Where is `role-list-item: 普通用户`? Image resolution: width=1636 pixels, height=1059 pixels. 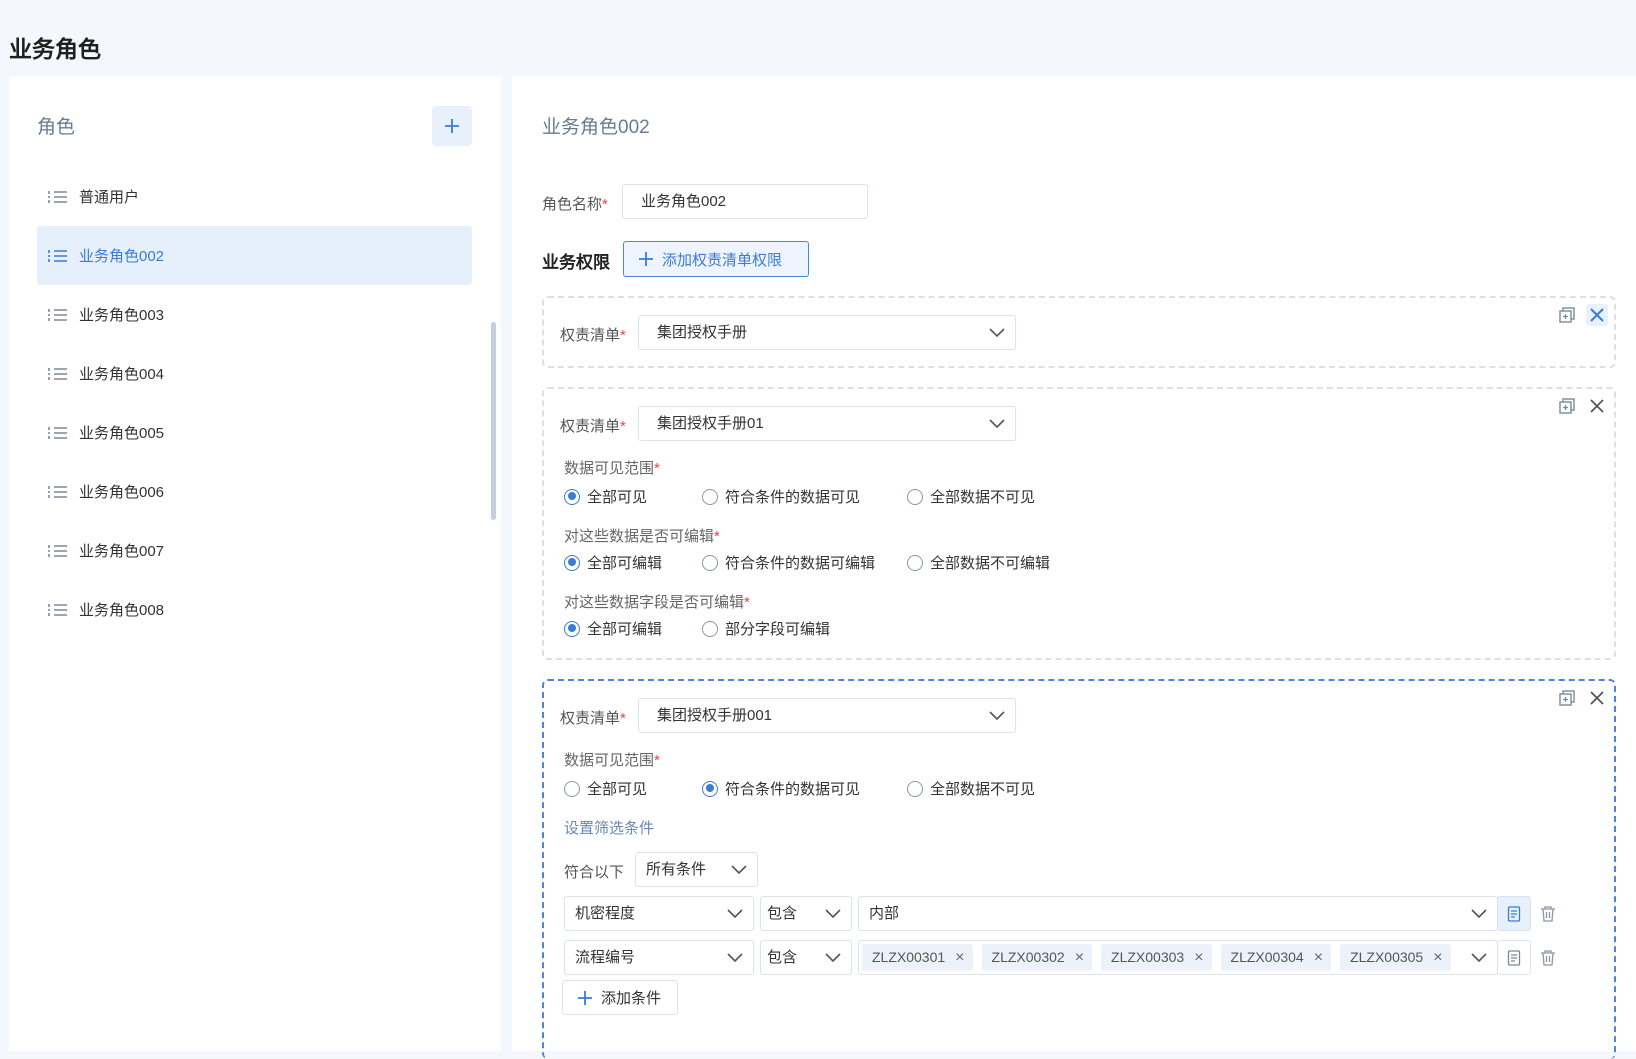 role-list-item: 普通用户 is located at coordinates (254, 196).